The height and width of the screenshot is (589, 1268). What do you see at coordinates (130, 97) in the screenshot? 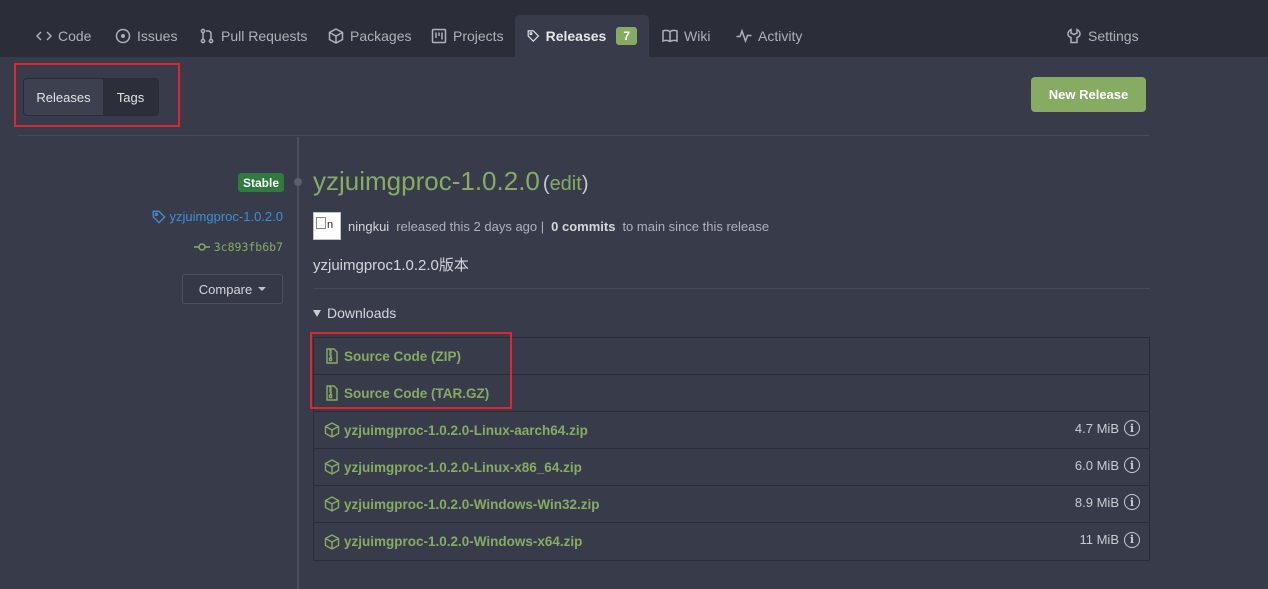
I see `toggle-tags: Tags` at bounding box center [130, 97].